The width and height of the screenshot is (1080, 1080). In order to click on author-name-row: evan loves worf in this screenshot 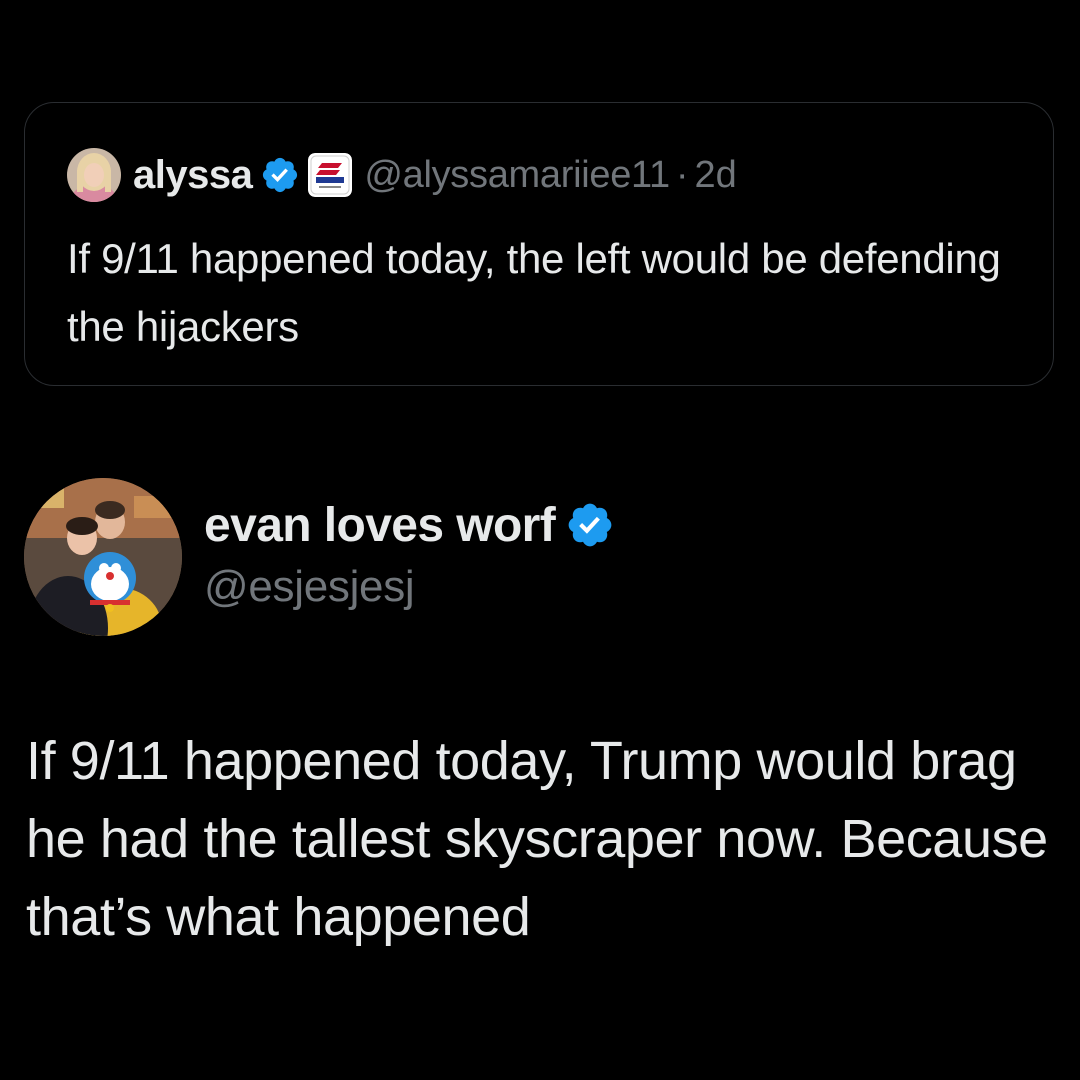, I will do `click(409, 525)`.